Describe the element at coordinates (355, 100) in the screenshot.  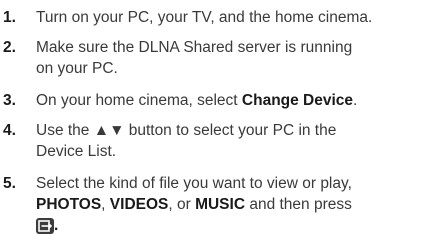
I see `step-3-period: .` at that location.